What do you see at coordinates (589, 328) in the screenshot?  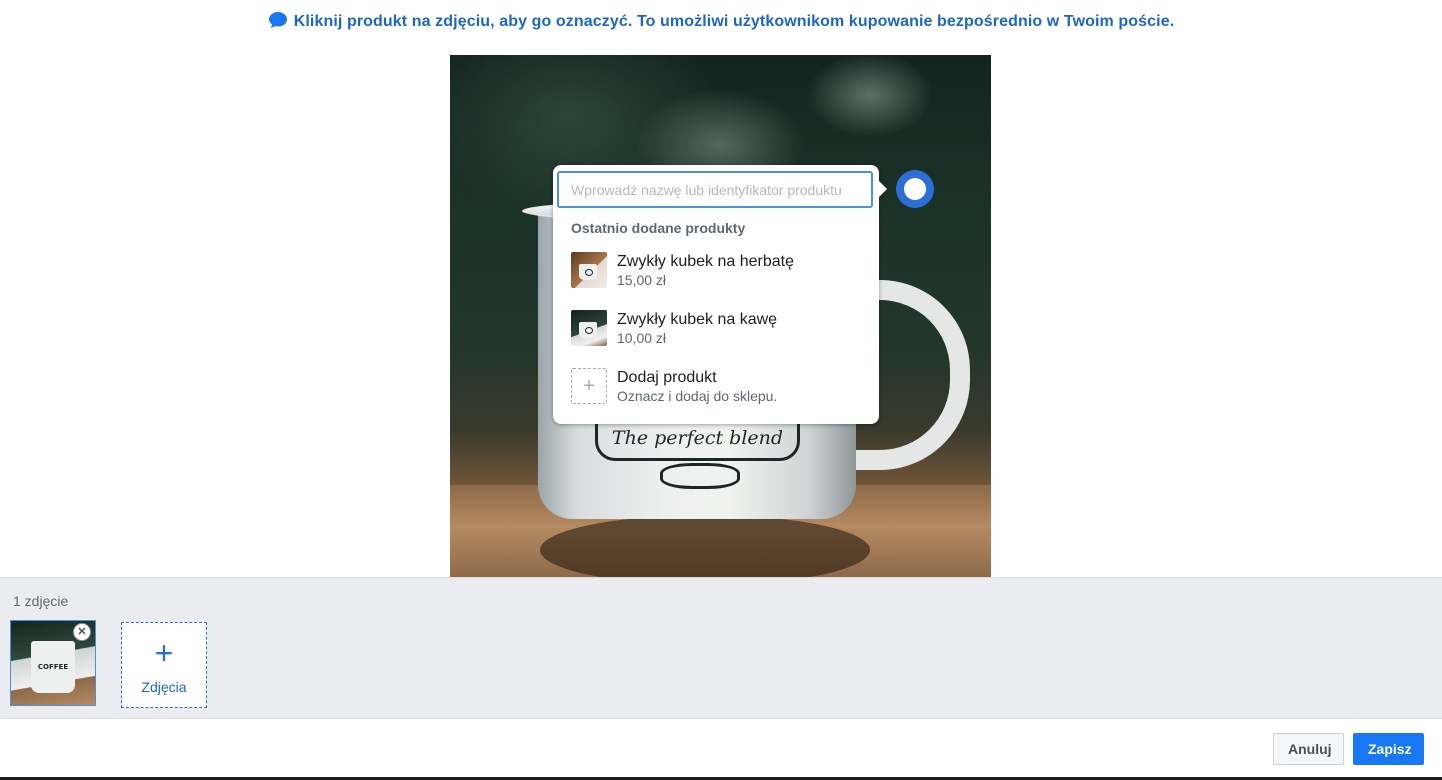 I see `coffee-mug-thumbnail` at bounding box center [589, 328].